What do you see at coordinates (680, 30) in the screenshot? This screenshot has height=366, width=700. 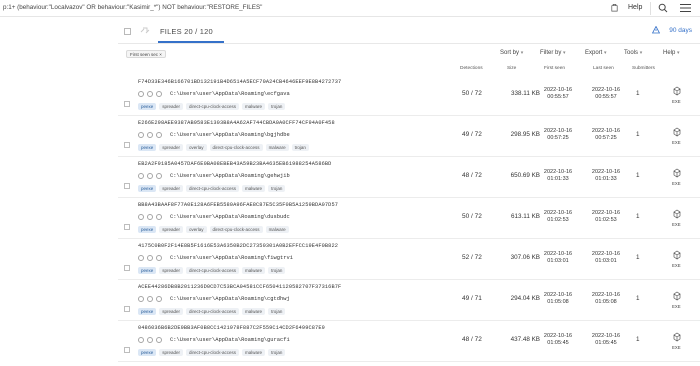 I see `time-range-label: 90 days` at bounding box center [680, 30].